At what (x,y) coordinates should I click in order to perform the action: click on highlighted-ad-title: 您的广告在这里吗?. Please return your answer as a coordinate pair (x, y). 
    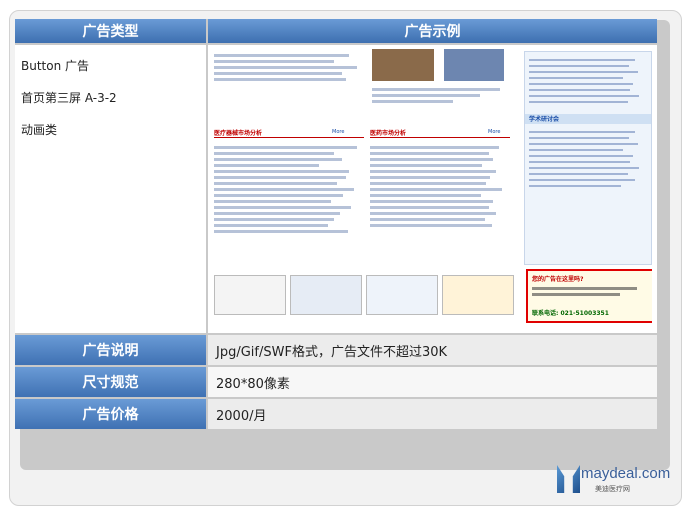
    Looking at the image, I should click on (558, 279).